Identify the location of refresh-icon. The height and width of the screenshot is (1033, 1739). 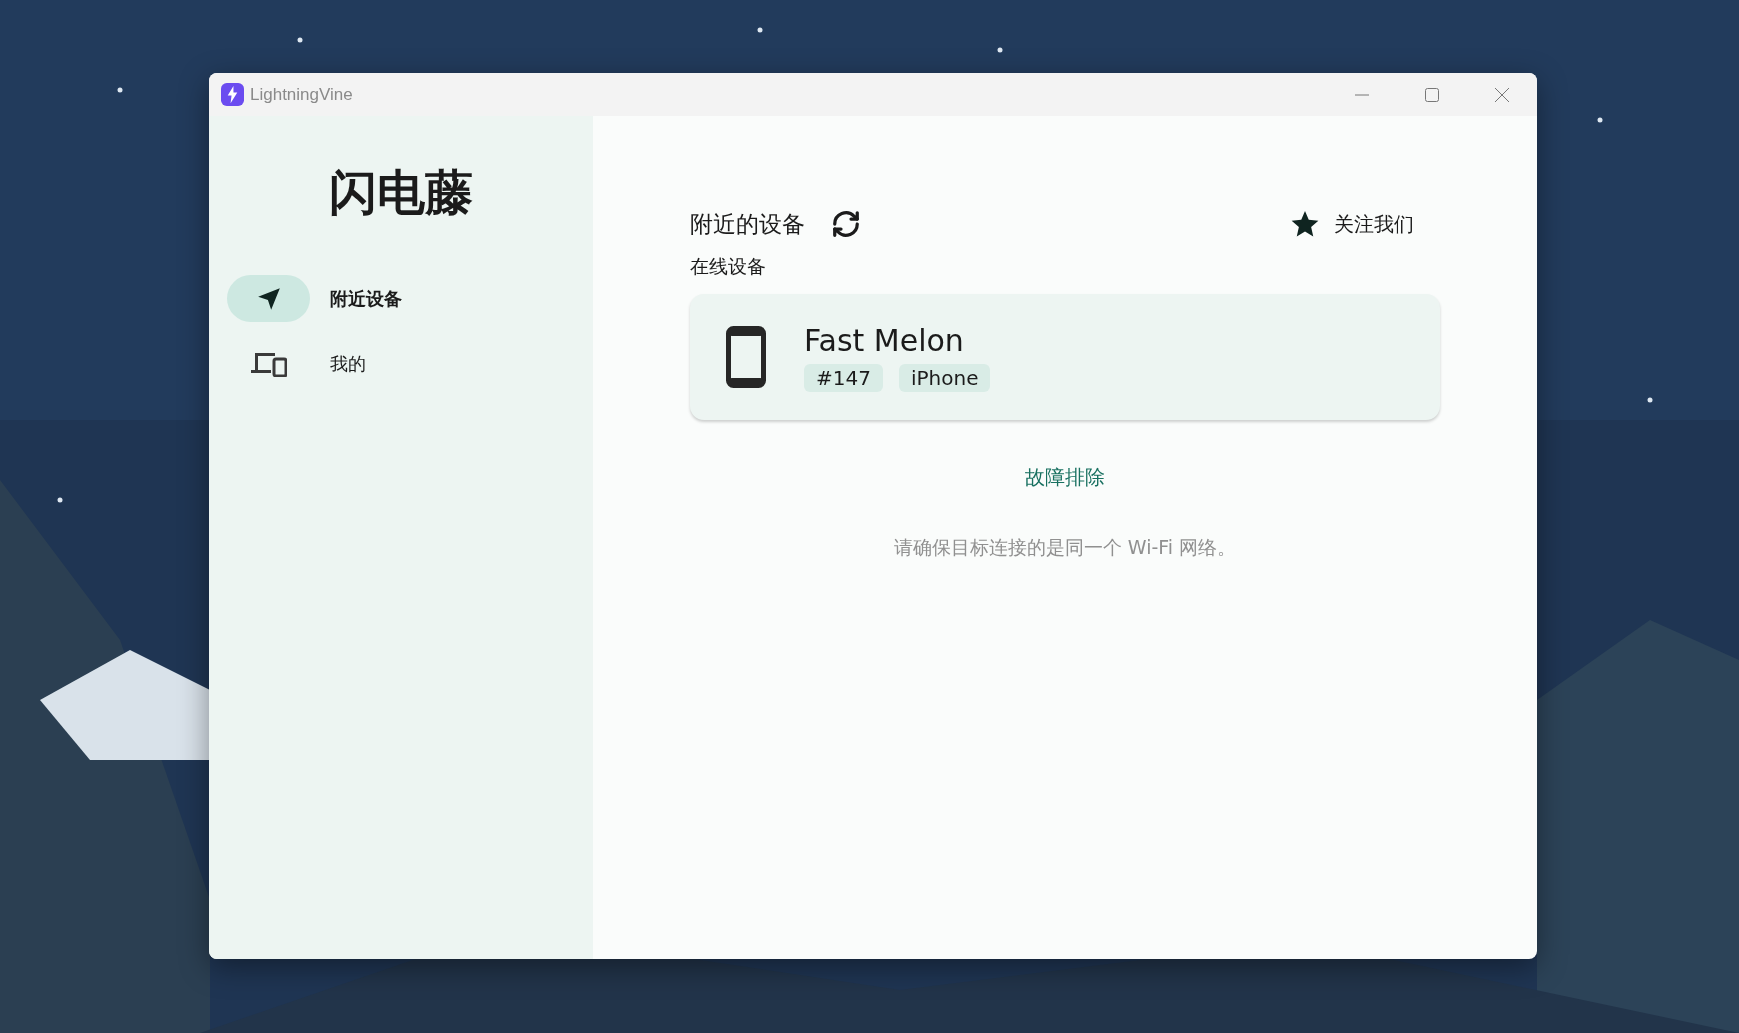
(846, 224).